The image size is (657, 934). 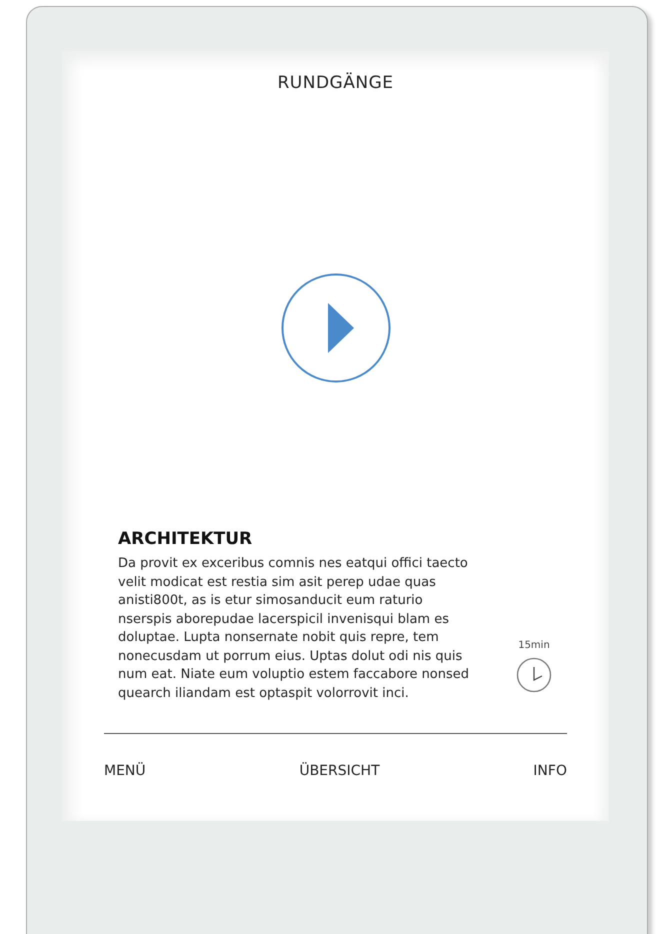 What do you see at coordinates (125, 771) in the screenshot?
I see `nav-link: MENÜ` at bounding box center [125, 771].